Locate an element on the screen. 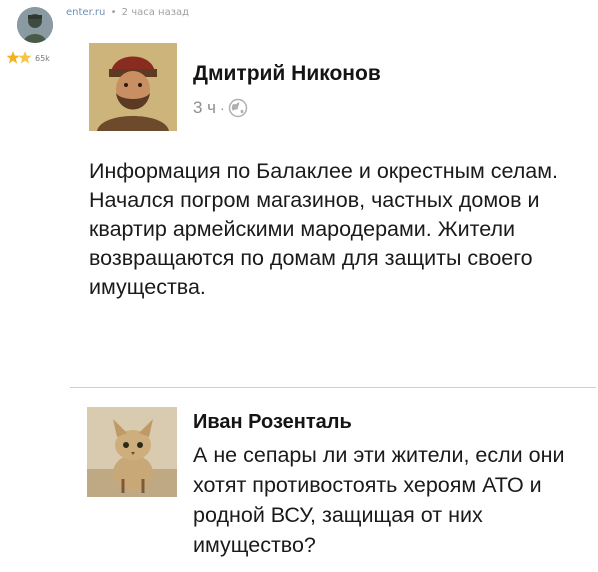  reply-author-avatar is located at coordinates (132, 452).